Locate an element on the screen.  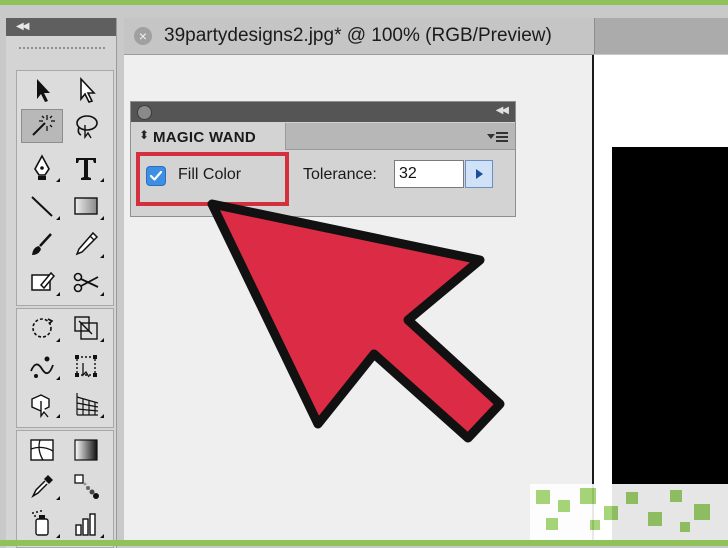
perspective-grid-tool is located at coordinates (86, 404).